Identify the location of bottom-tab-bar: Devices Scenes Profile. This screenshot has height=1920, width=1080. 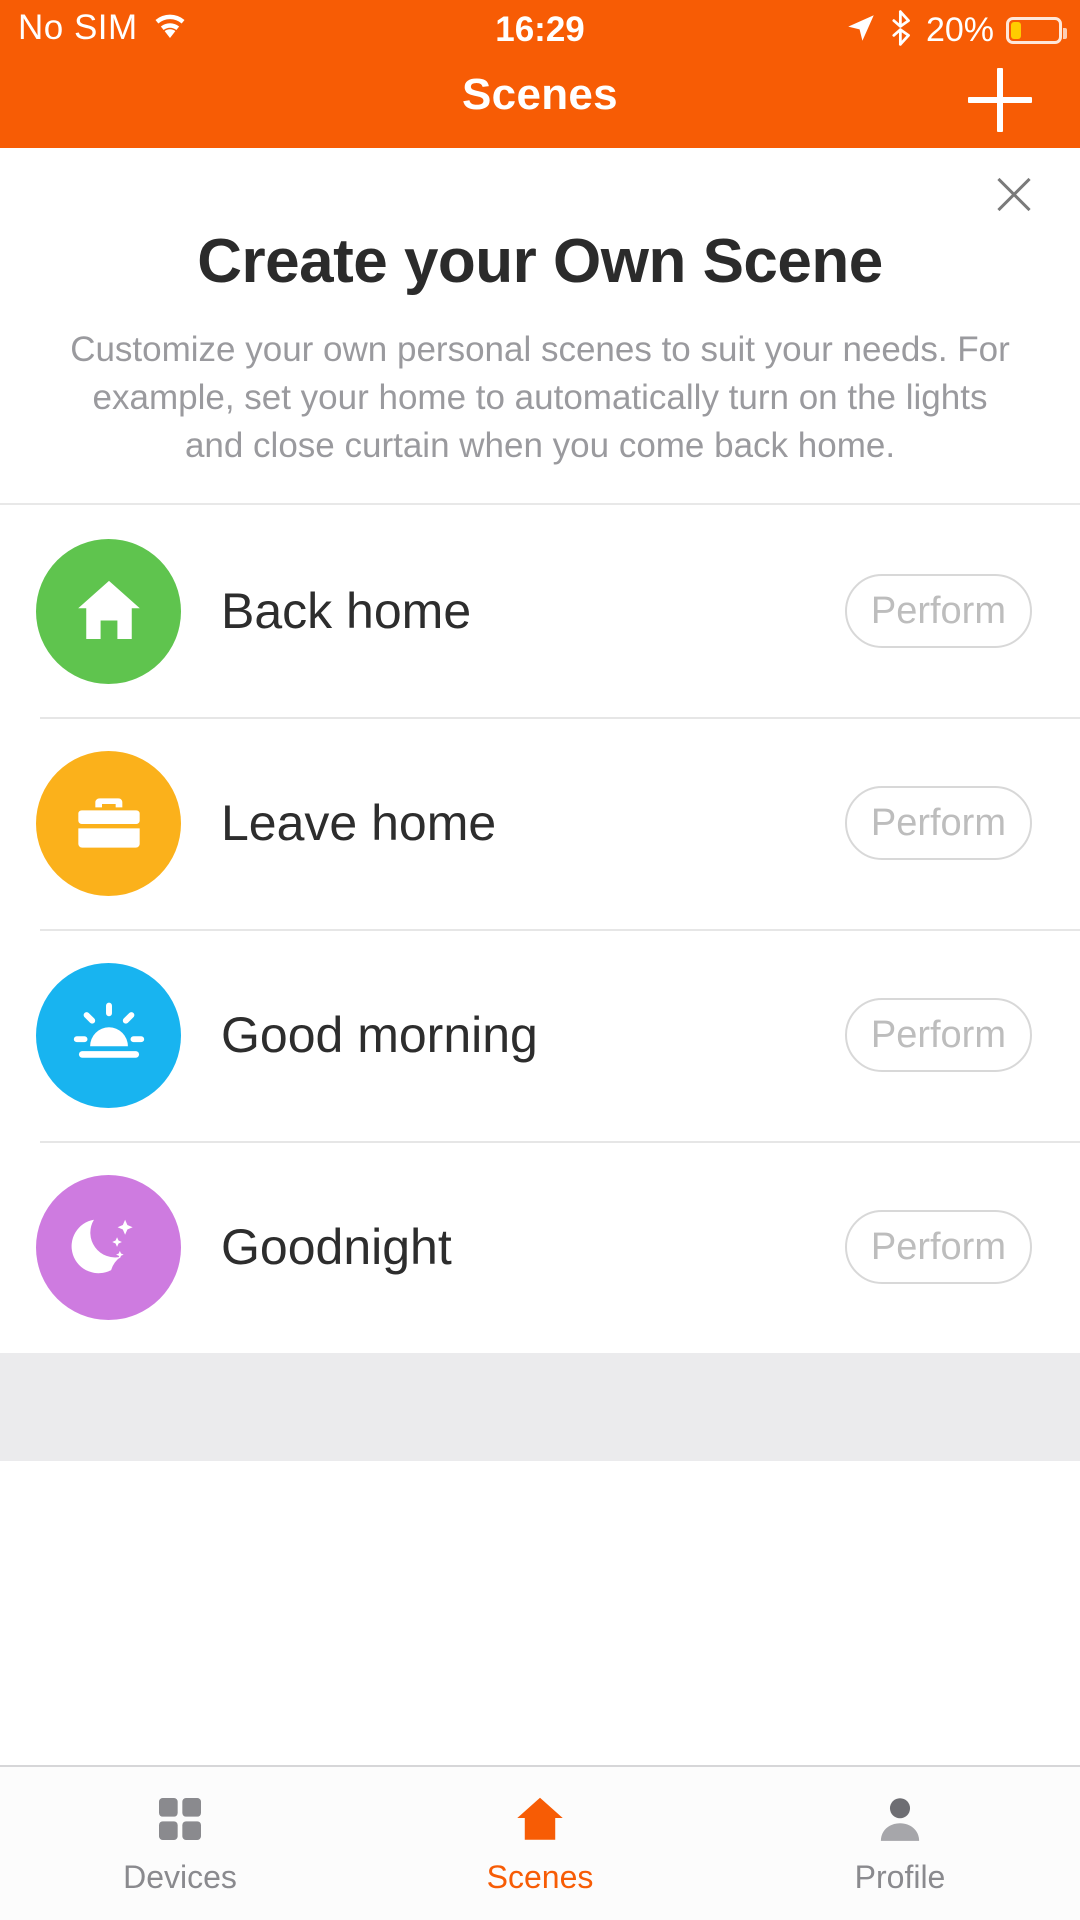
(540, 1842).